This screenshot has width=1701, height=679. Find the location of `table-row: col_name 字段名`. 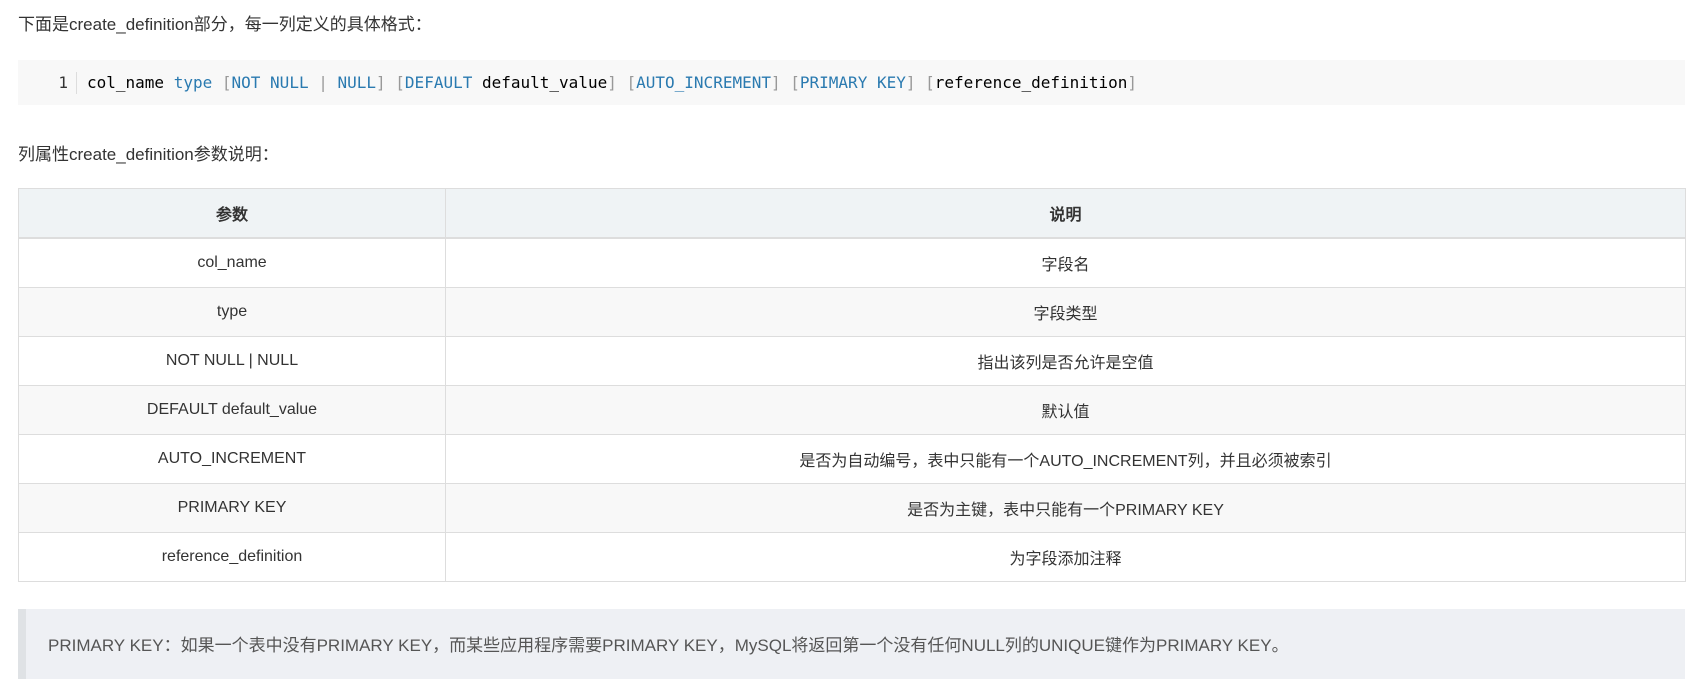

table-row: col_name 字段名 is located at coordinates (852, 262).